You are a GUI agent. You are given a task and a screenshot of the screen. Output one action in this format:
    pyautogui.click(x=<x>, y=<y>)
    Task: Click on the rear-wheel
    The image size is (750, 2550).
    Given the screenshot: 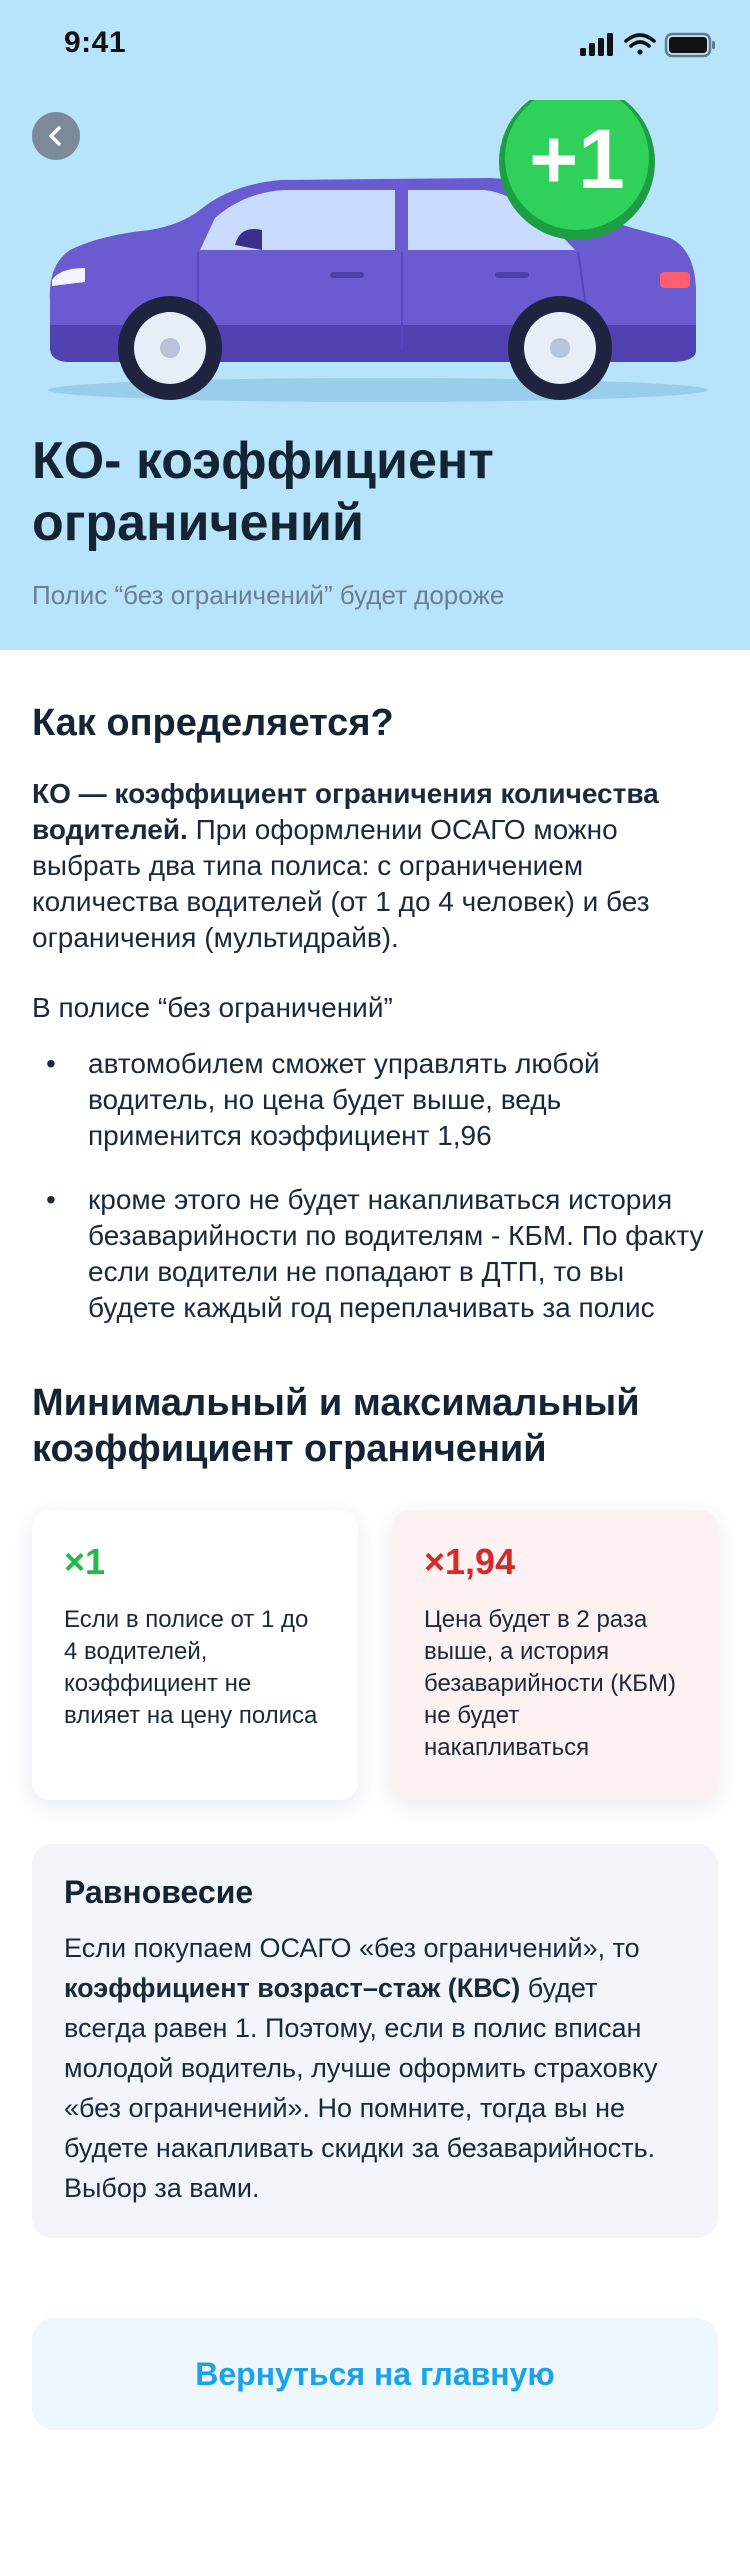 What is the action you would take?
    pyautogui.click(x=560, y=348)
    